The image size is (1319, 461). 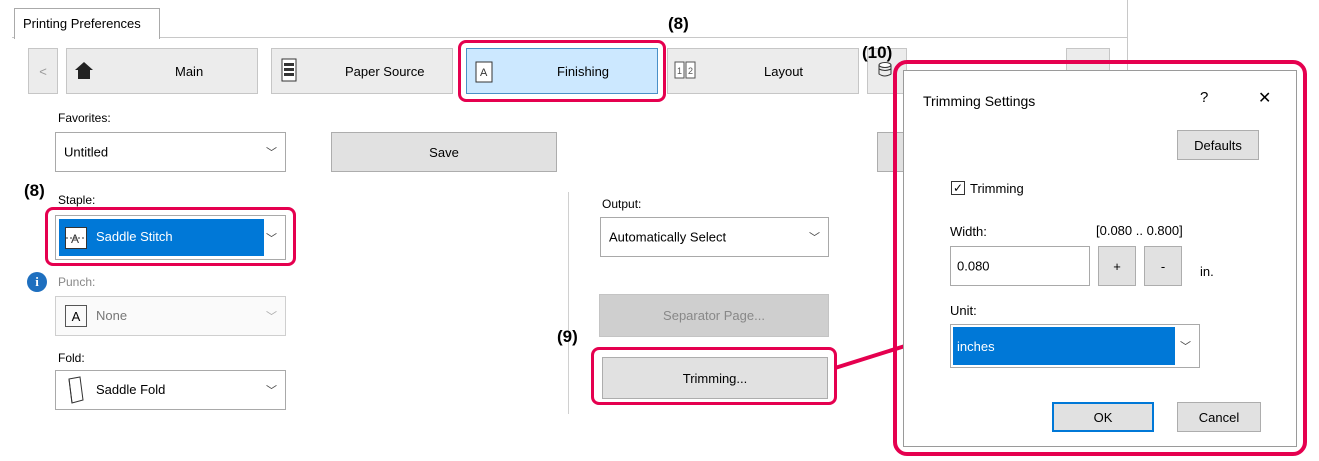 I want to click on nav-main-label: Main, so click(x=189, y=71).